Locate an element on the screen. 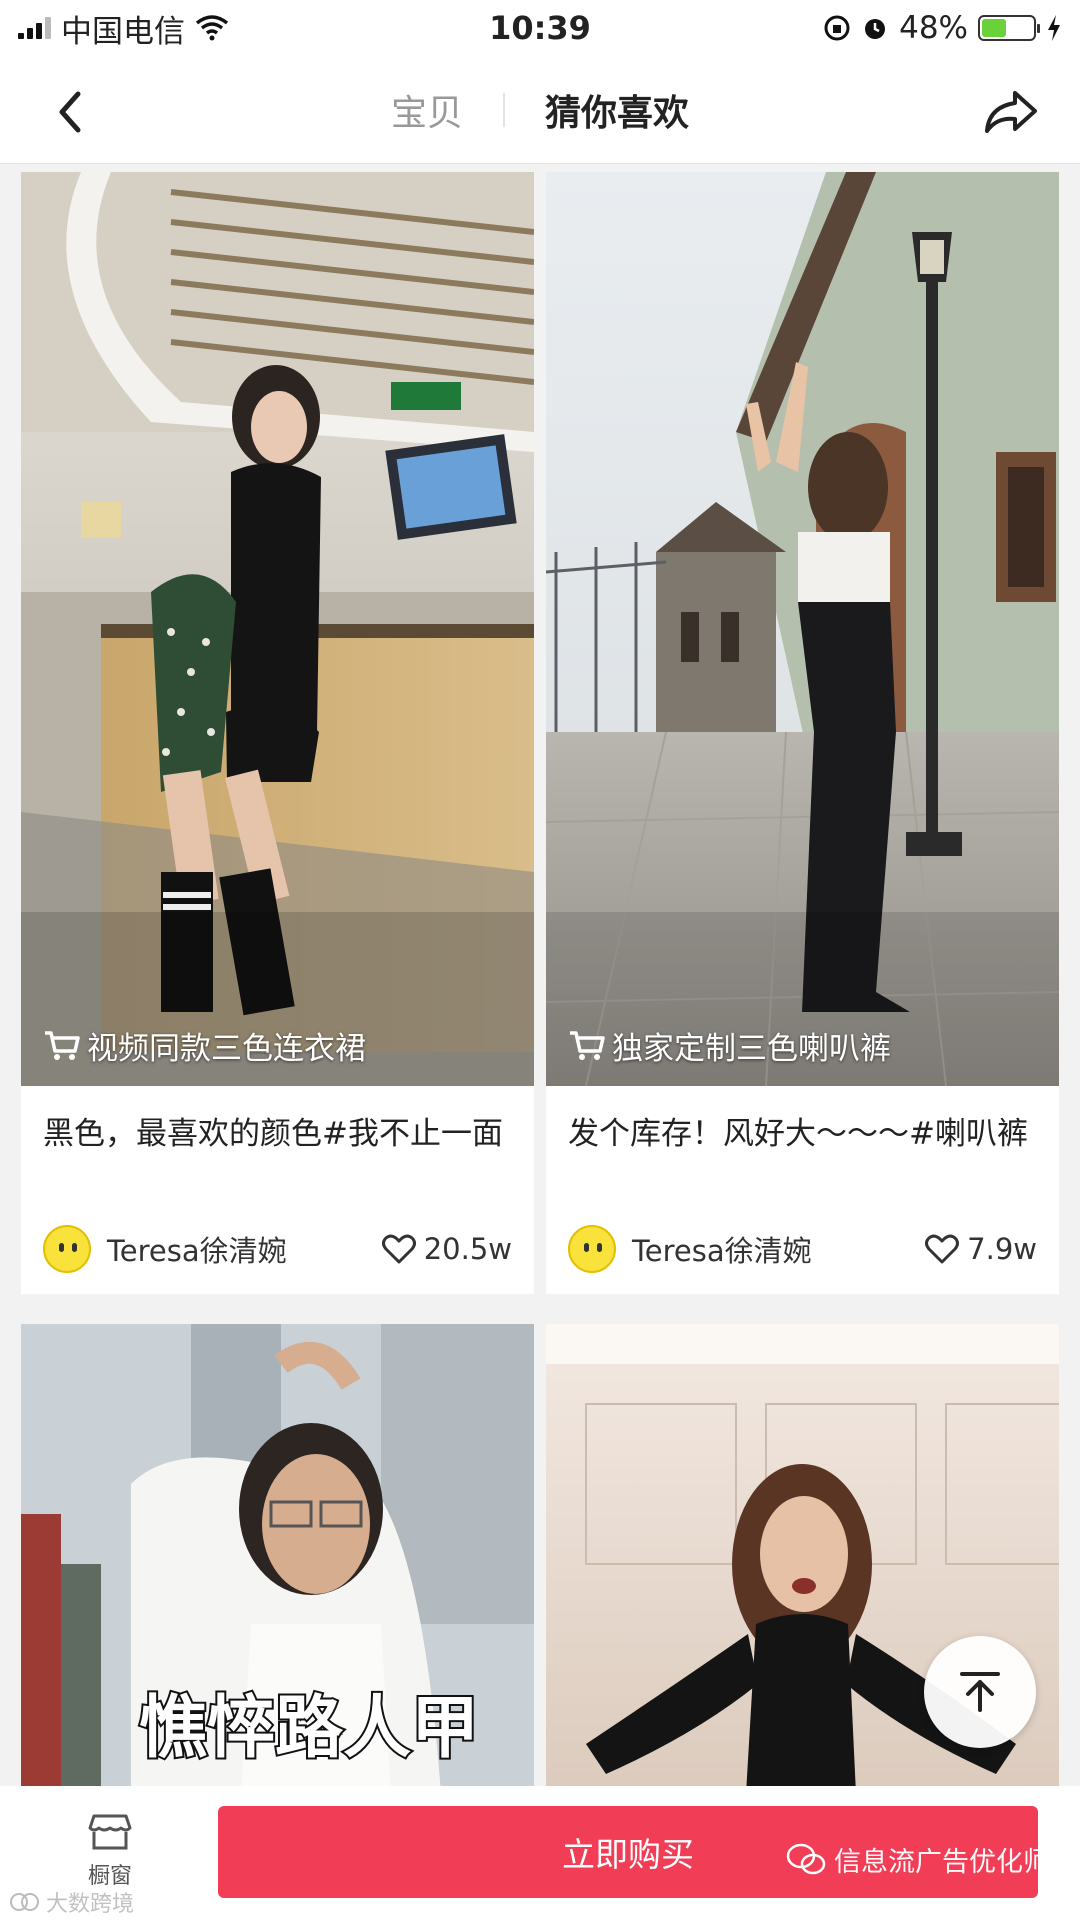 The height and width of the screenshot is (1920, 1080). card-title: 黑色，最喜欢的颜色#我不止一面 is located at coordinates (277, 1145).